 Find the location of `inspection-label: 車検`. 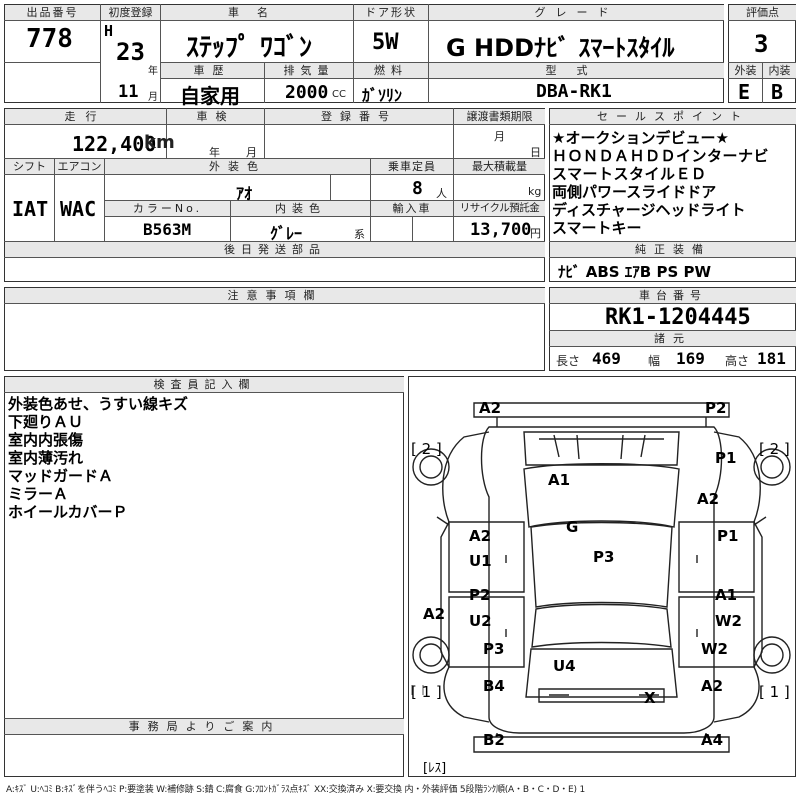

inspection-label: 車検 is located at coordinates (215, 116).